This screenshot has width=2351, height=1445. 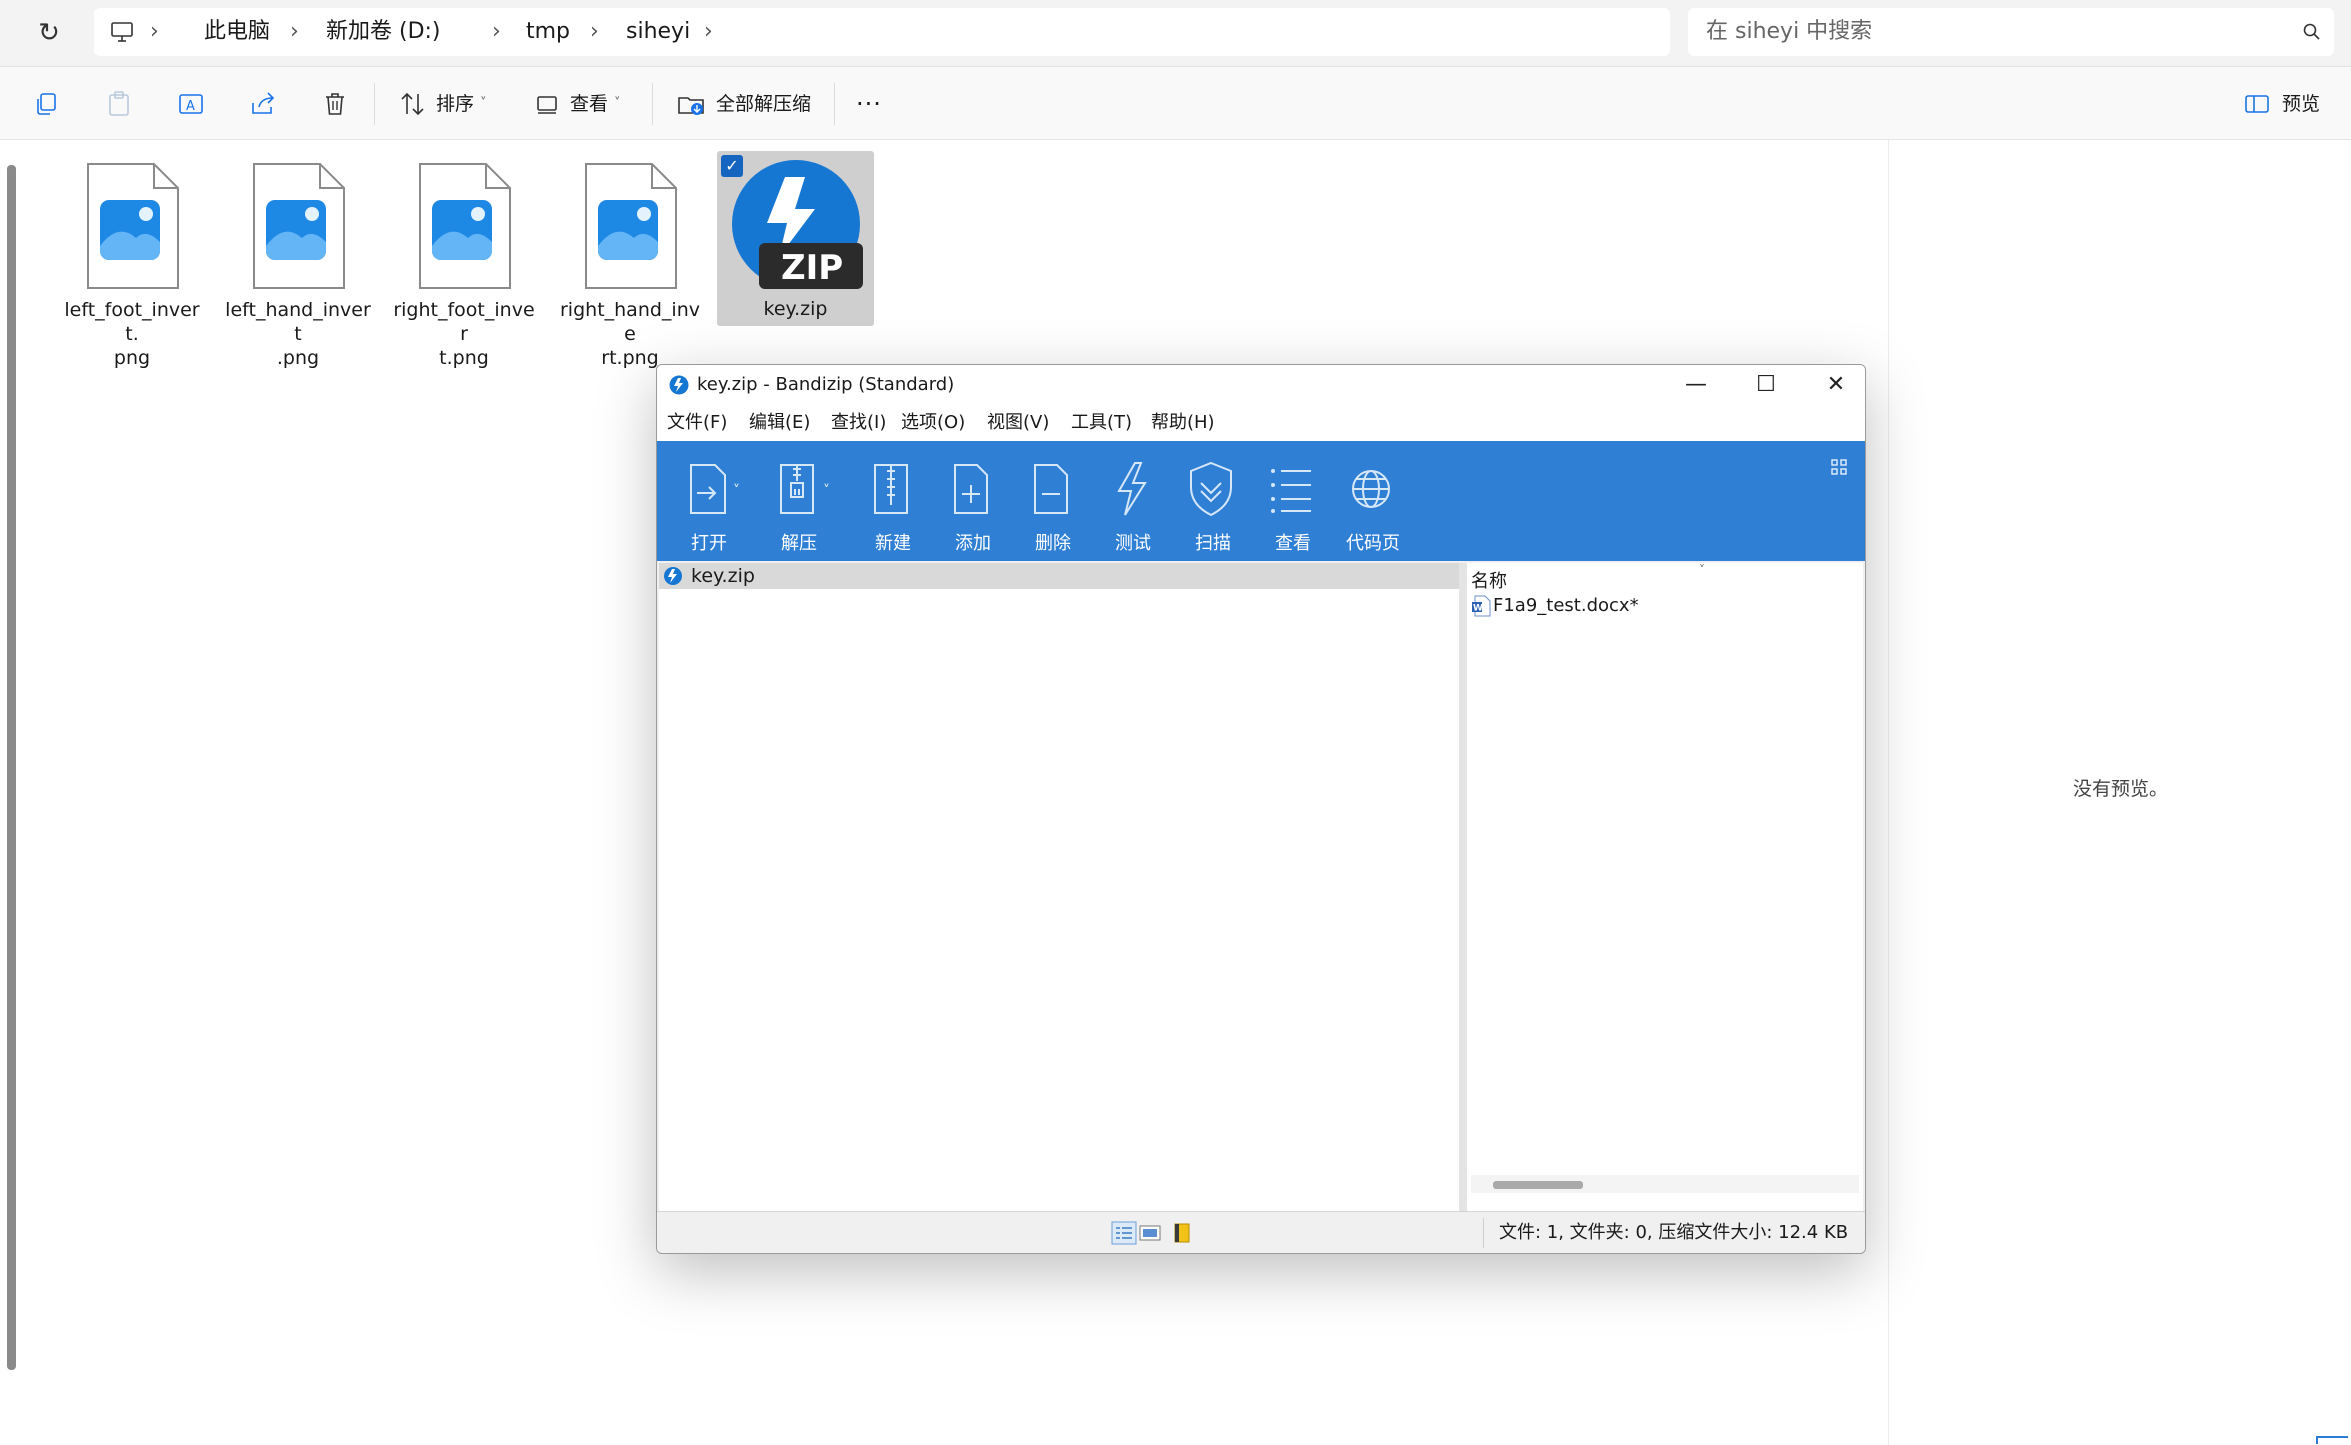 I want to click on open-button: 打开, so click(x=709, y=501).